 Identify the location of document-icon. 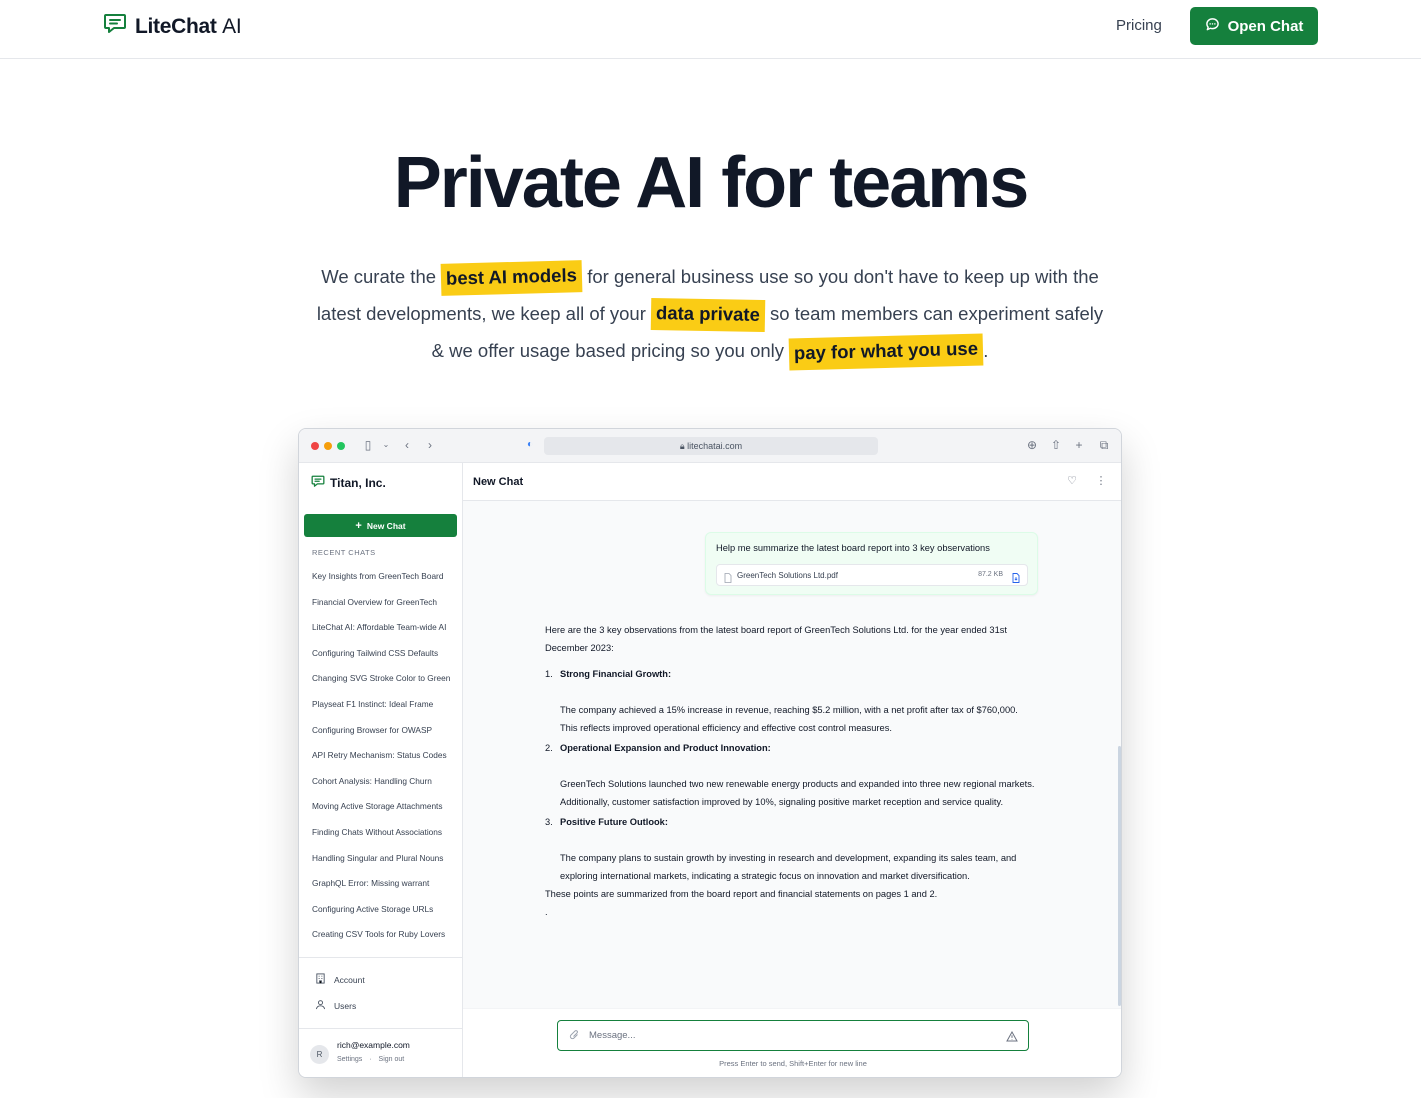
(728, 579).